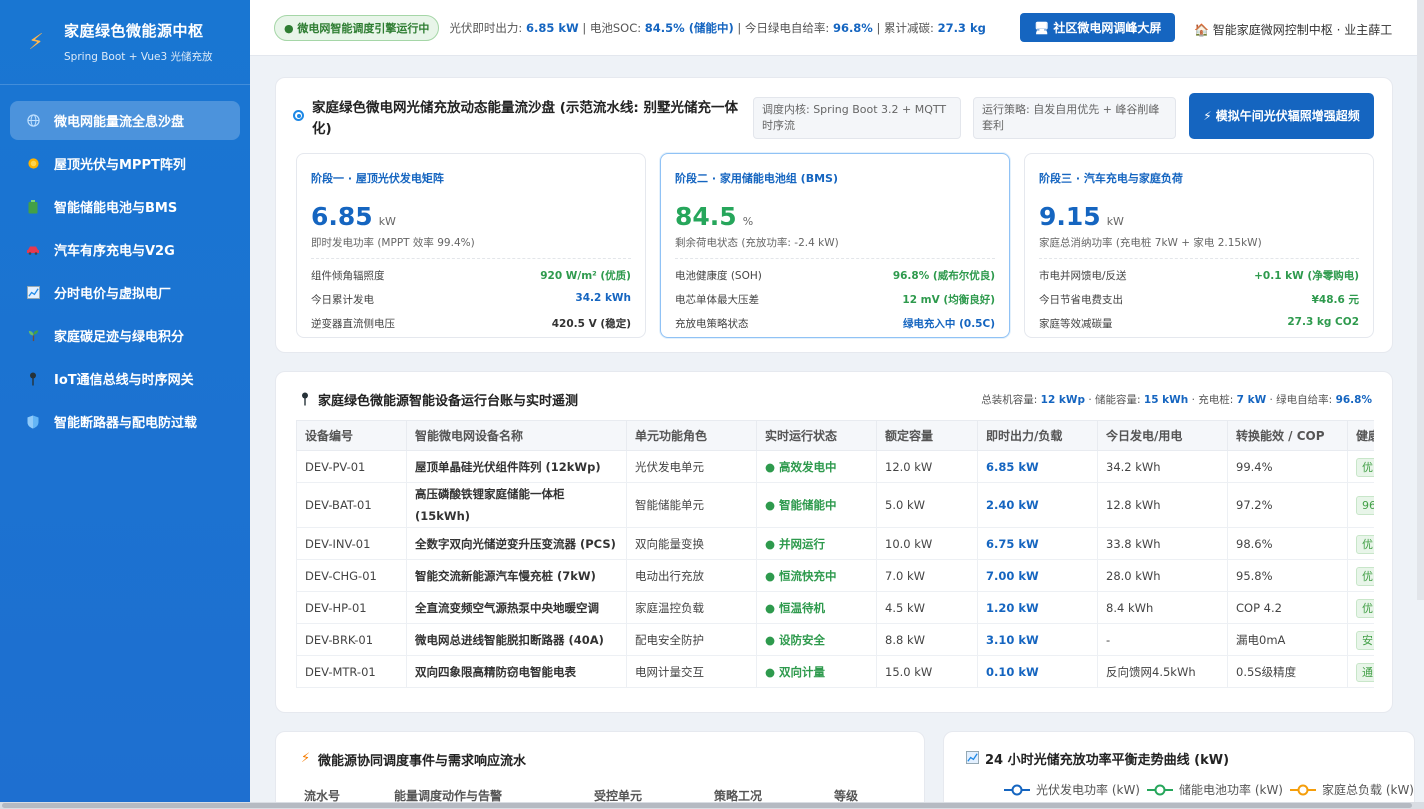  Describe the element at coordinates (1287, 435) in the screenshot. I see `column-header: 转换能效 / COP` at that location.